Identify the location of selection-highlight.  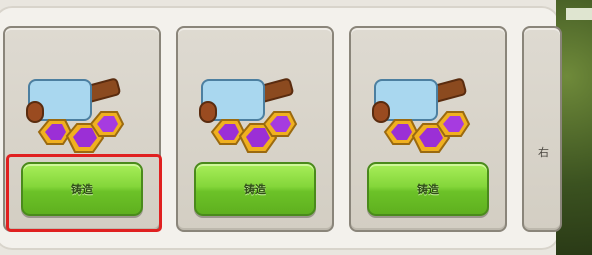
(84, 193).